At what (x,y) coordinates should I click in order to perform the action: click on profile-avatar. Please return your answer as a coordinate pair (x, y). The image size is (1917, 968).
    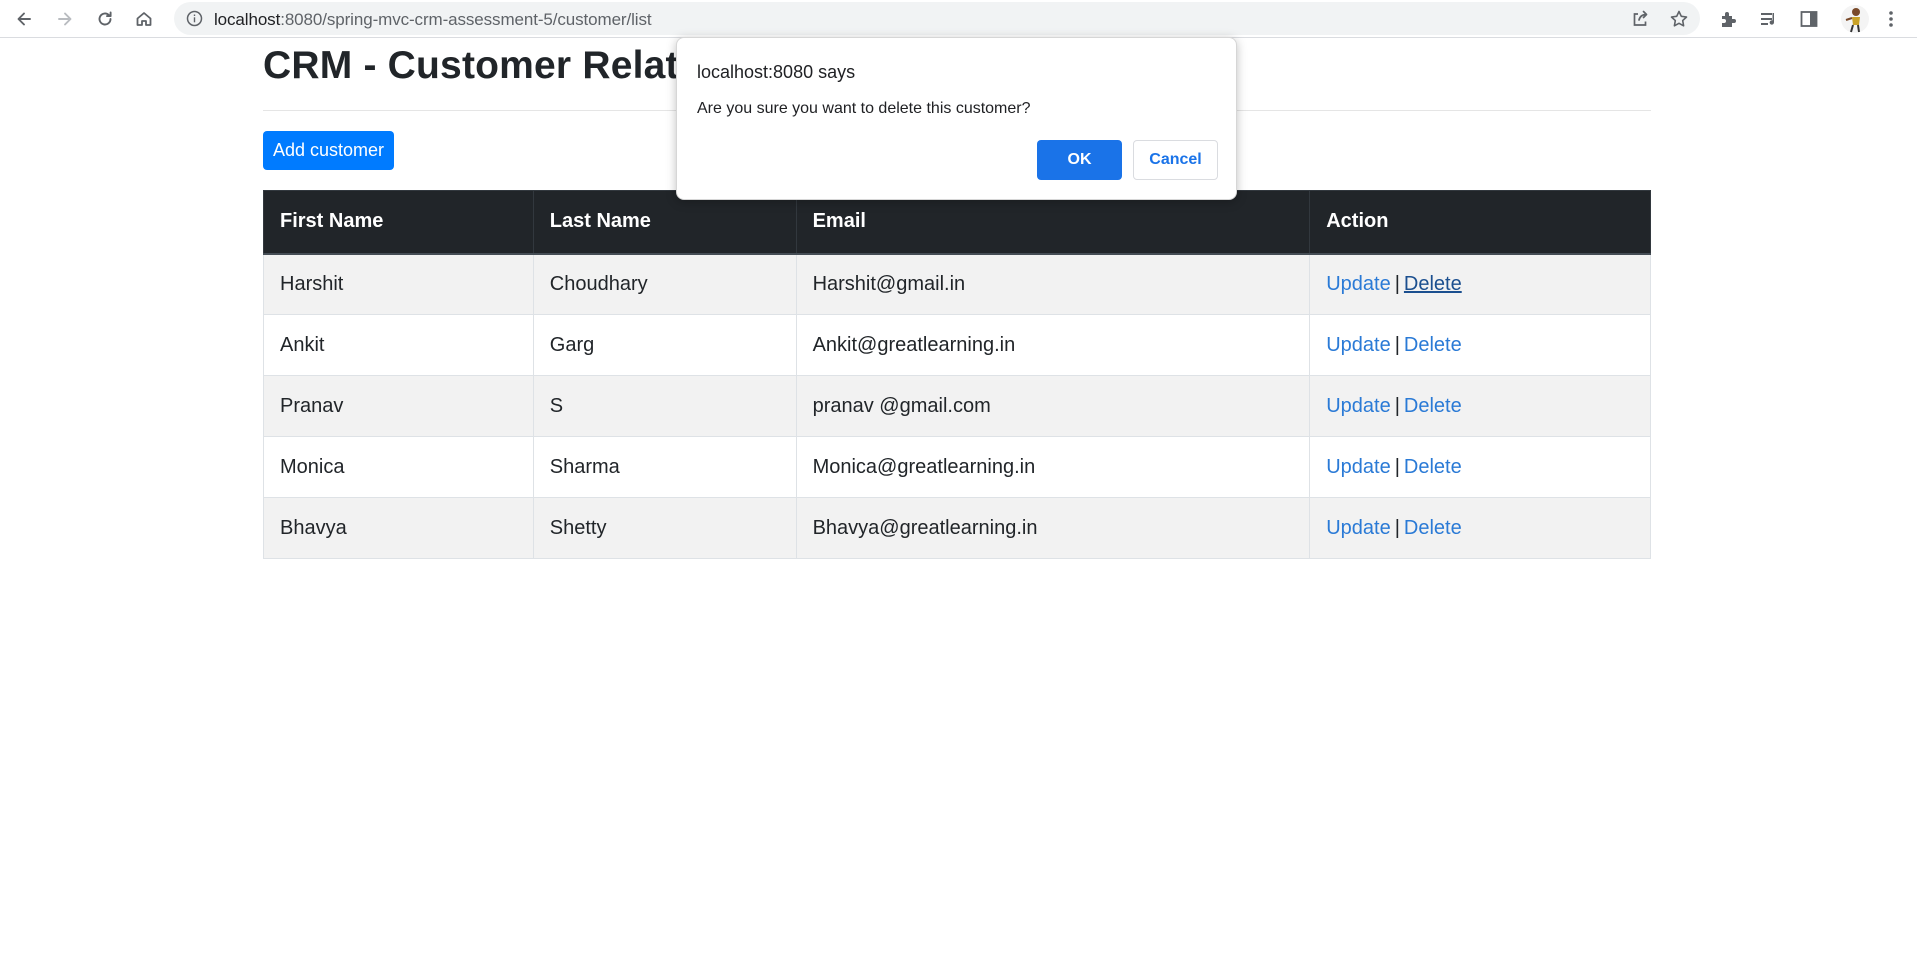
    Looking at the image, I should click on (1855, 19).